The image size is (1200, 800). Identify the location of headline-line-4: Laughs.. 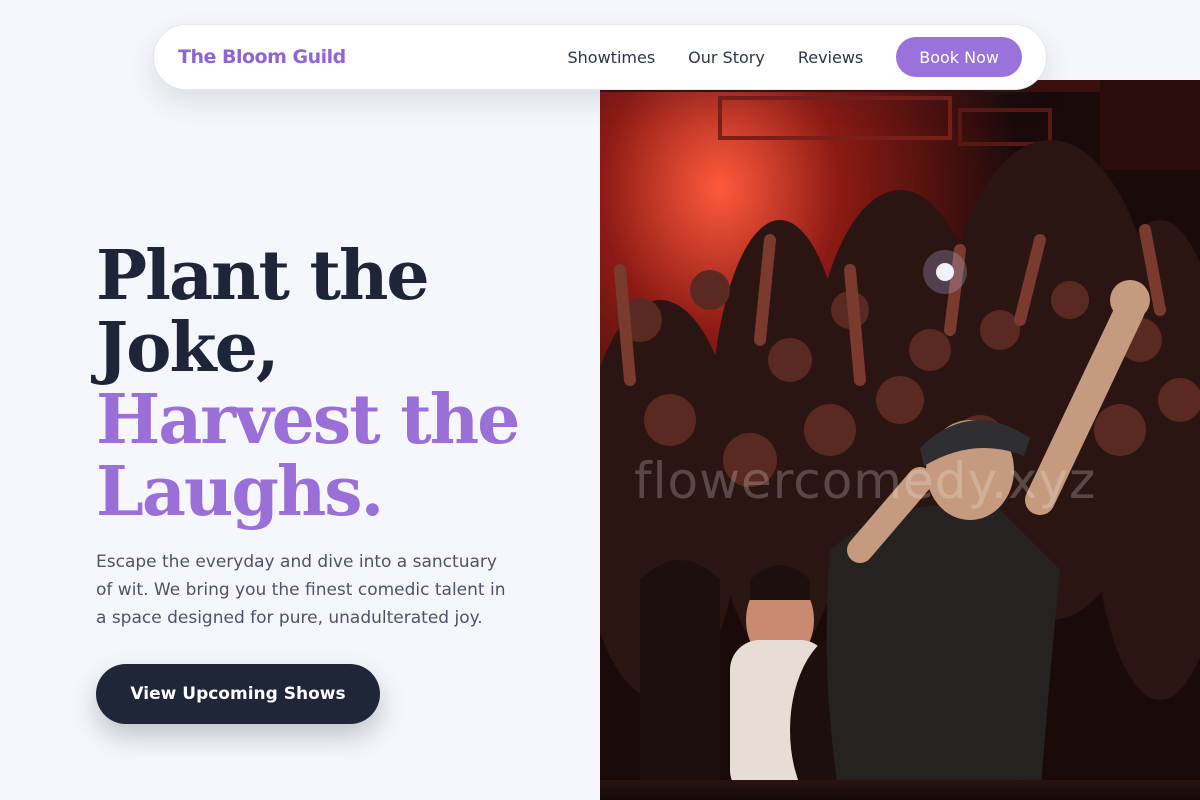
(240, 492).